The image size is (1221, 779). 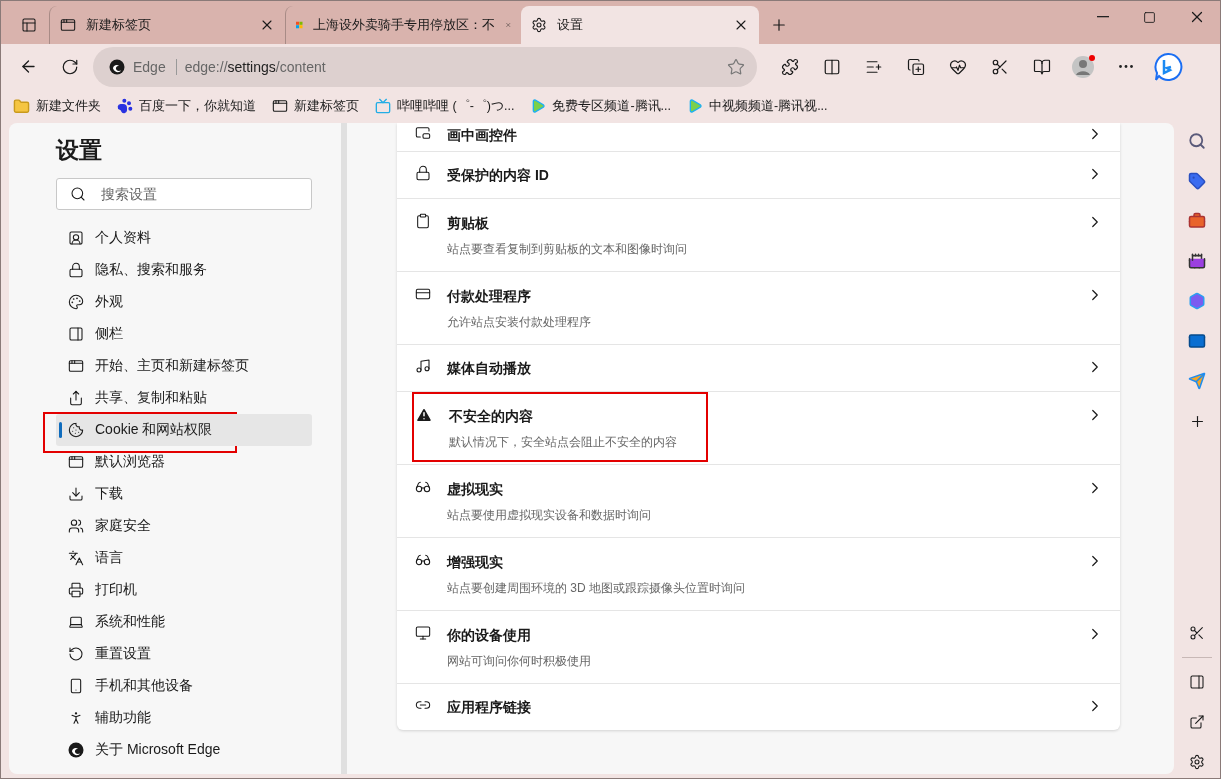 I want to click on minimize-icon, so click(x=1102, y=17).